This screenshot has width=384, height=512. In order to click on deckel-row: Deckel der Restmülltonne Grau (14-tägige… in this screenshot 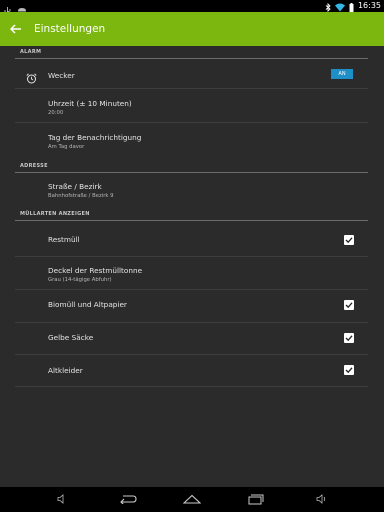, I will do `click(191, 275)`.